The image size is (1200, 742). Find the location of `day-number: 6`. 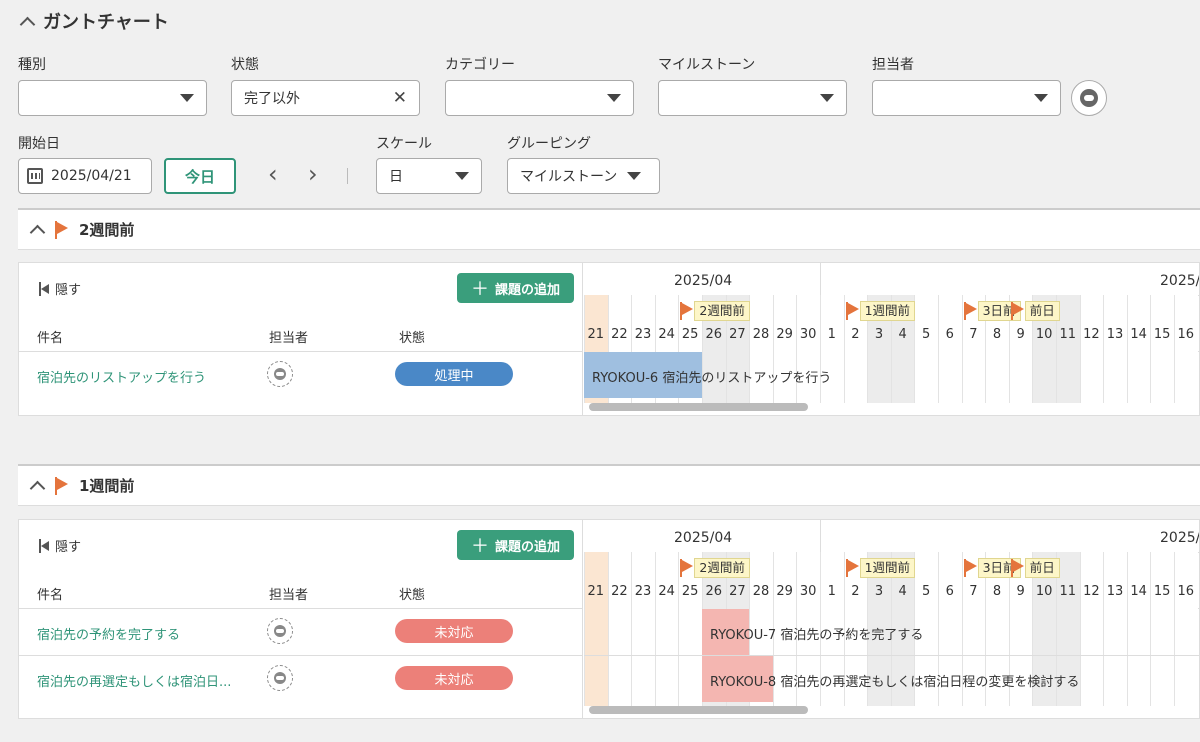

day-number: 6 is located at coordinates (949, 591).